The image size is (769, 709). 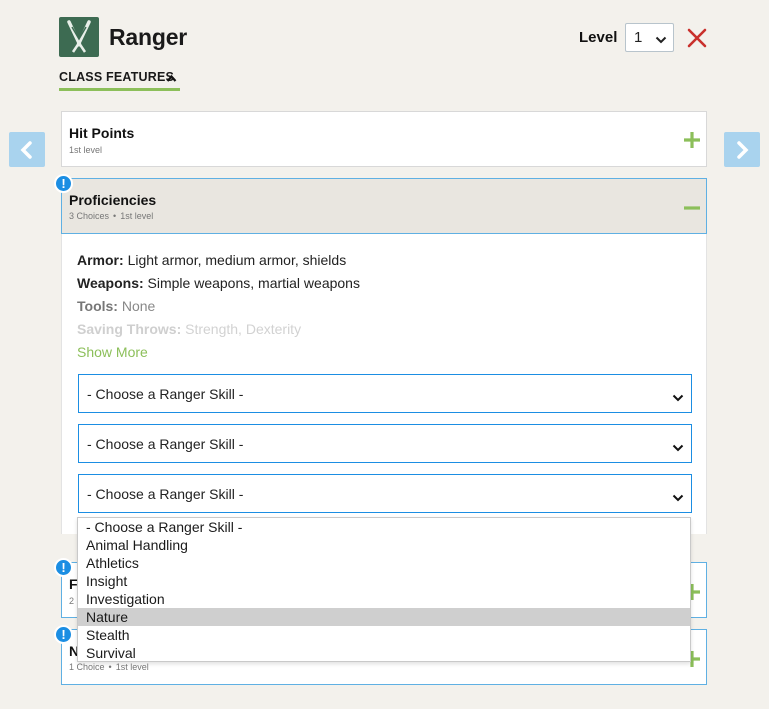 I want to click on saving-throws-label: Saving Throws:, so click(x=129, y=329).